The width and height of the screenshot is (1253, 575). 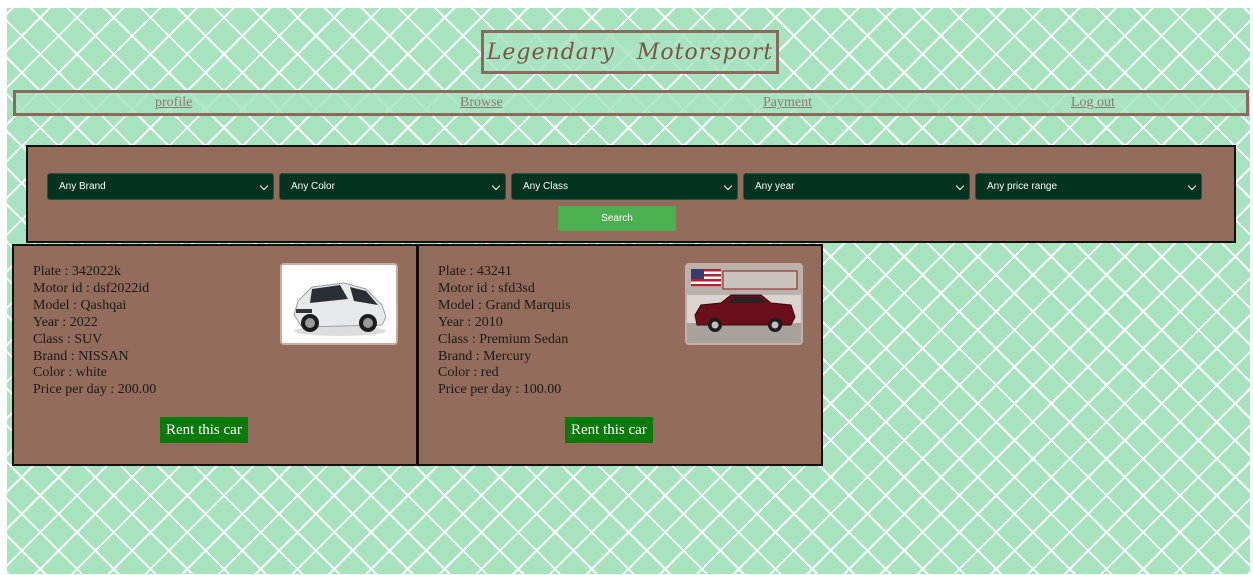 I want to click on car-price: Price per day : 100.00, so click(x=500, y=390).